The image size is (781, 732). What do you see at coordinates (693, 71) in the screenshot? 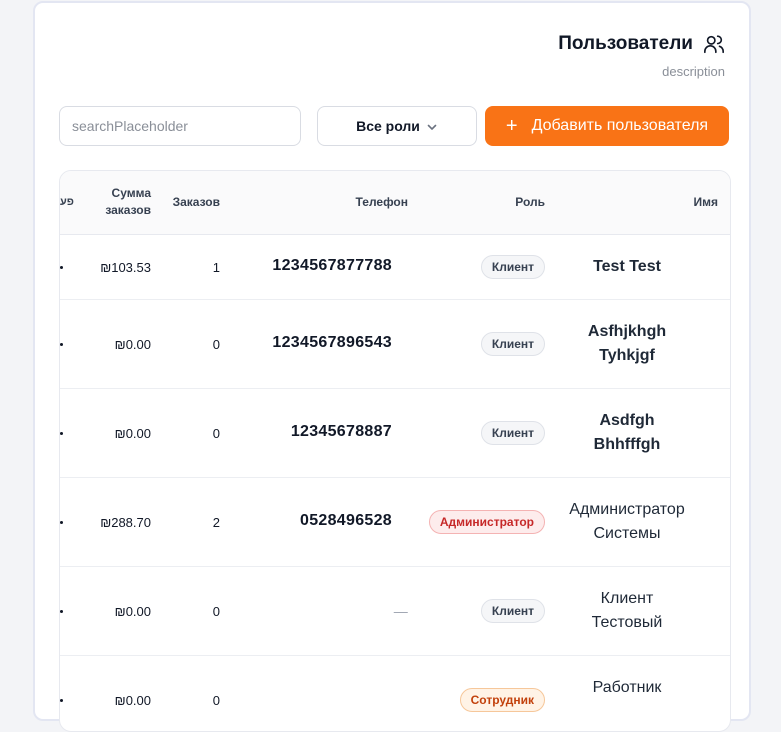
I see `page-description: description` at bounding box center [693, 71].